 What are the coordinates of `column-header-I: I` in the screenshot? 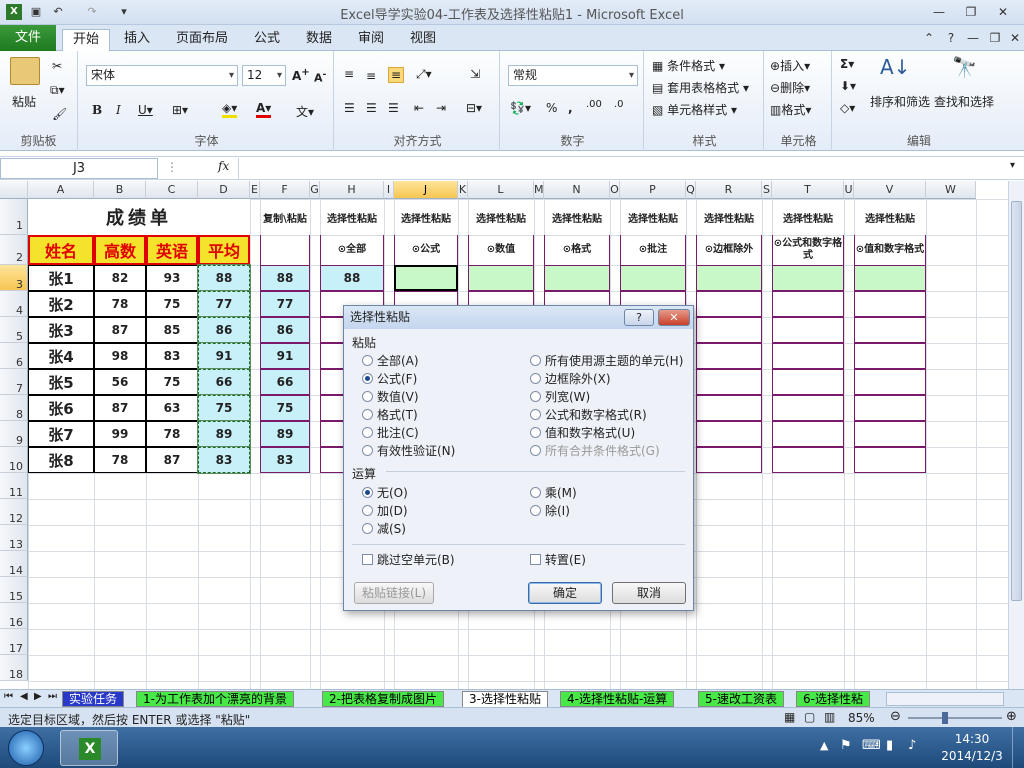 It's located at (389, 190).